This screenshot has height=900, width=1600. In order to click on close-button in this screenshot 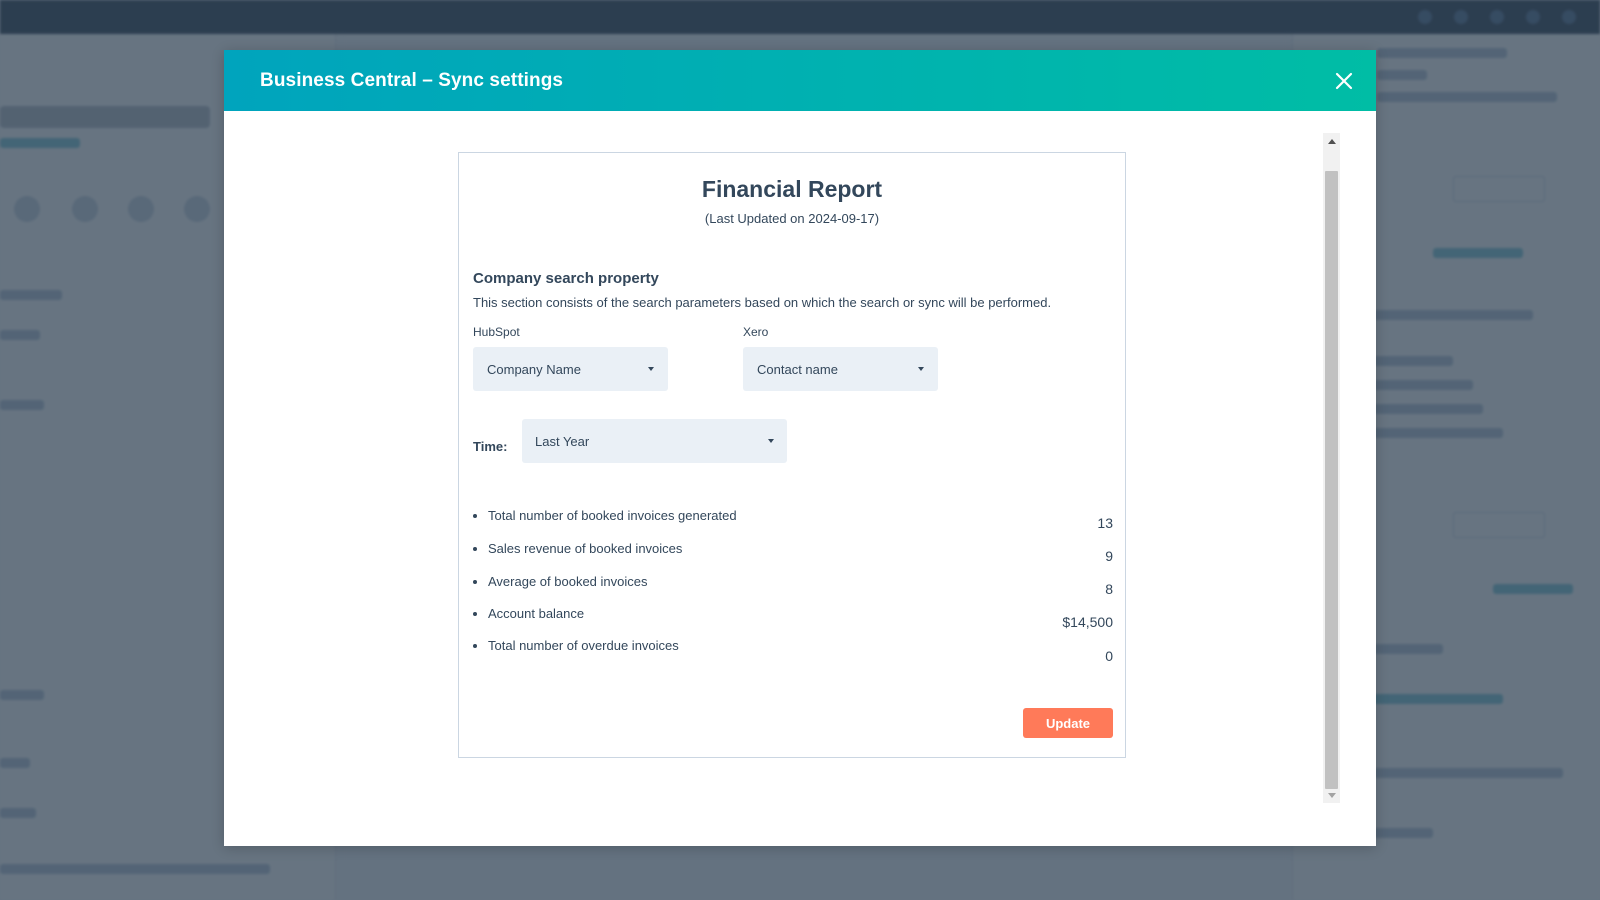, I will do `click(1344, 81)`.